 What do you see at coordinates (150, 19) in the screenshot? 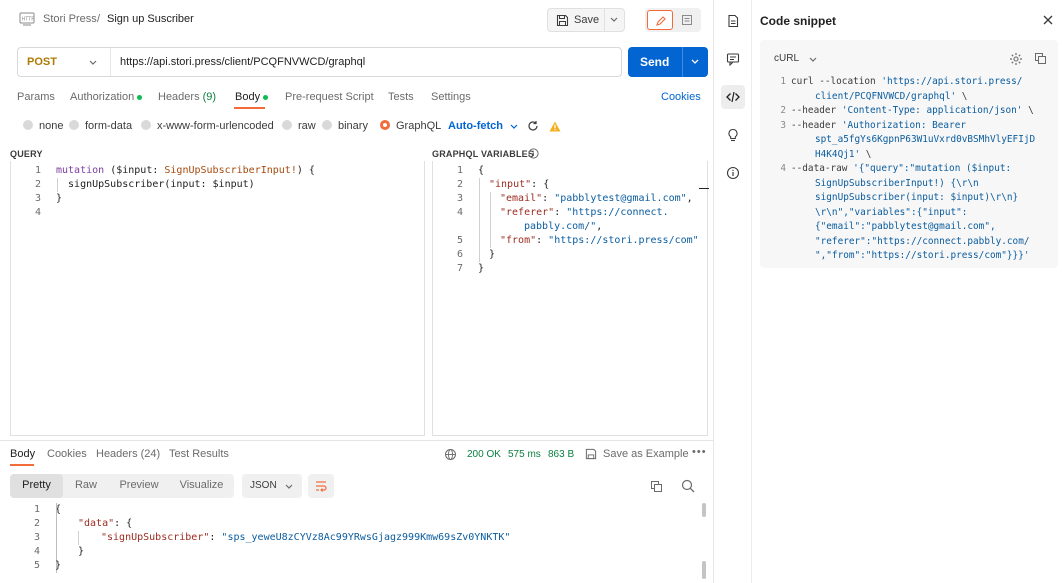
I see `request-title: Sign up Suscriber` at bounding box center [150, 19].